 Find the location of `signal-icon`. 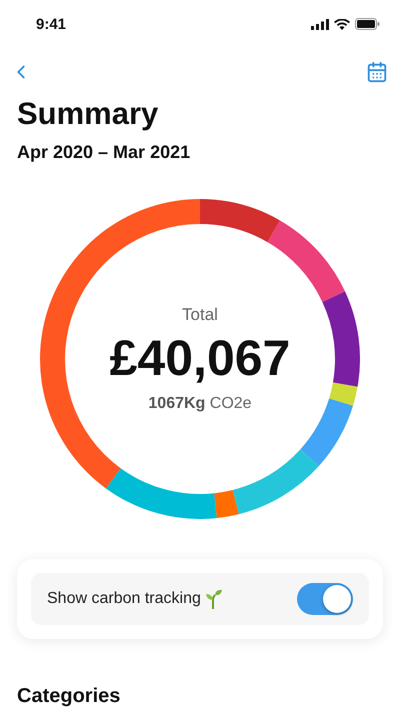

signal-icon is located at coordinates (320, 24).